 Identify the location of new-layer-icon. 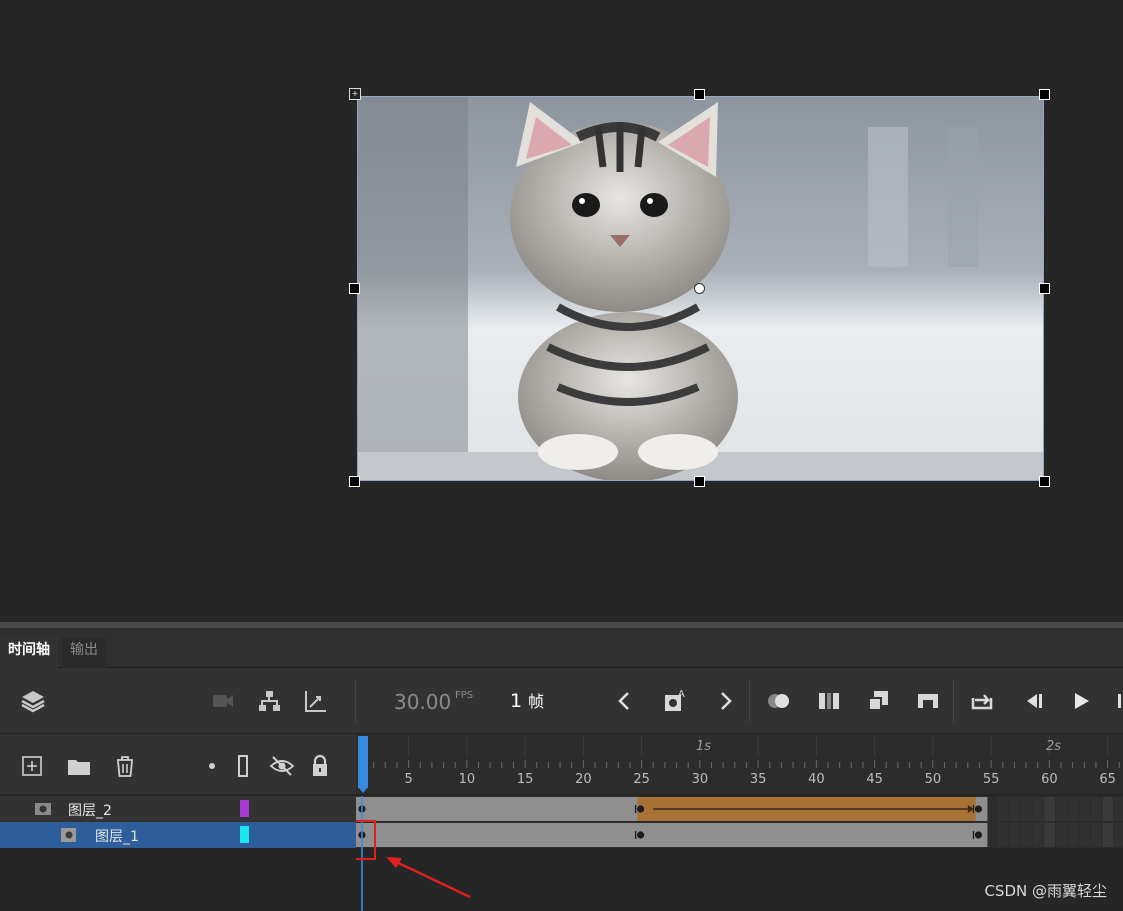
(32, 766).